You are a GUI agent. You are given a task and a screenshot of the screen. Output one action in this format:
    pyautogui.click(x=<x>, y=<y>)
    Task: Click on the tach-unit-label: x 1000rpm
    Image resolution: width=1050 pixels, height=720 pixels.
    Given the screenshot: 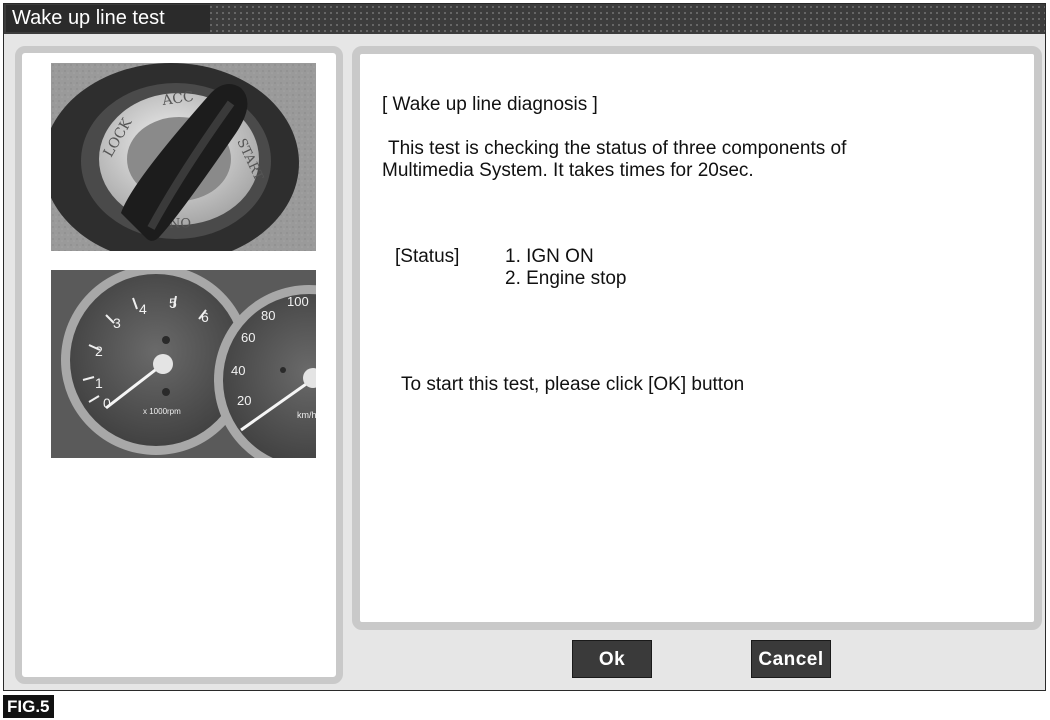 What is the action you would take?
    pyautogui.click(x=162, y=411)
    